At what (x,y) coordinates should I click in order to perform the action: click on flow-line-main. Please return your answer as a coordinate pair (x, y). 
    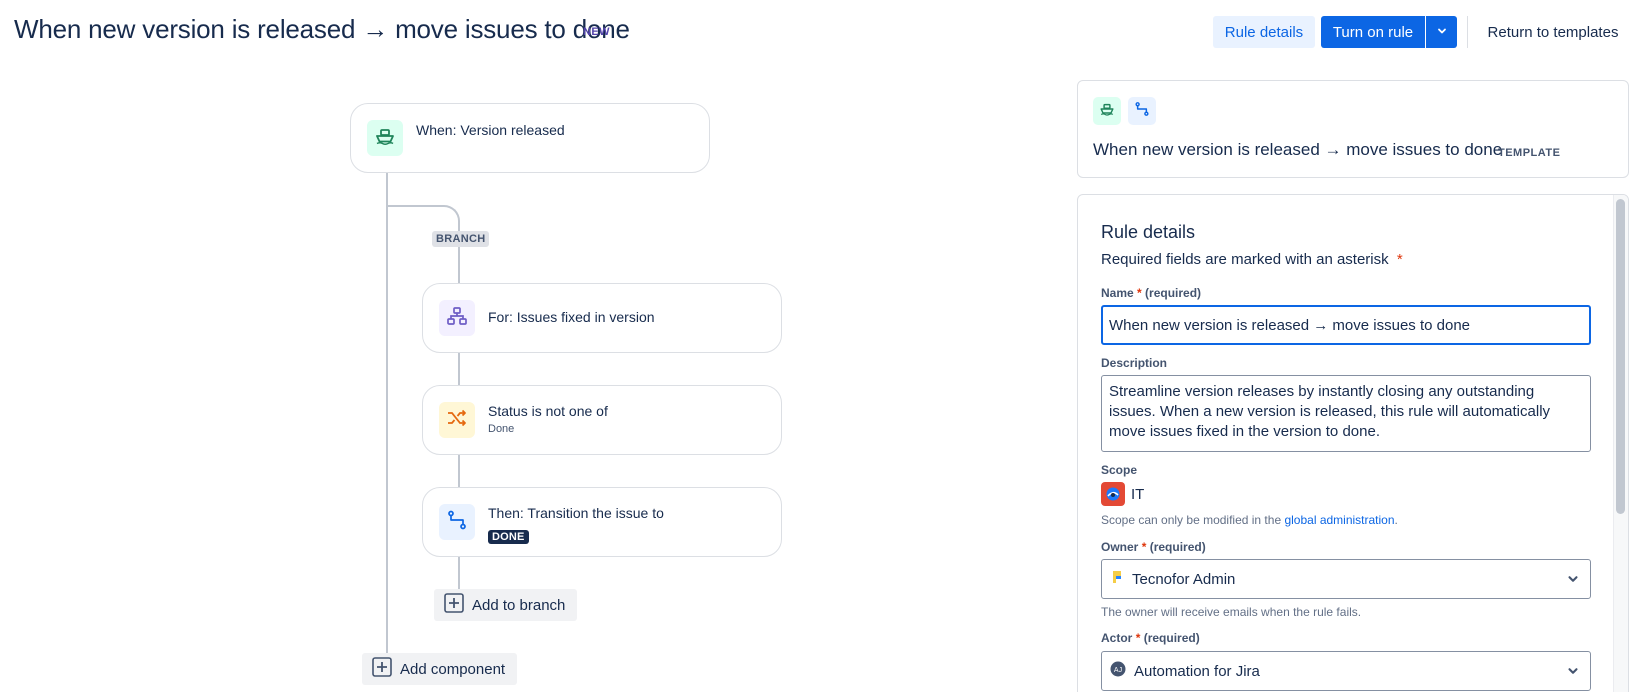
    Looking at the image, I should click on (387, 416).